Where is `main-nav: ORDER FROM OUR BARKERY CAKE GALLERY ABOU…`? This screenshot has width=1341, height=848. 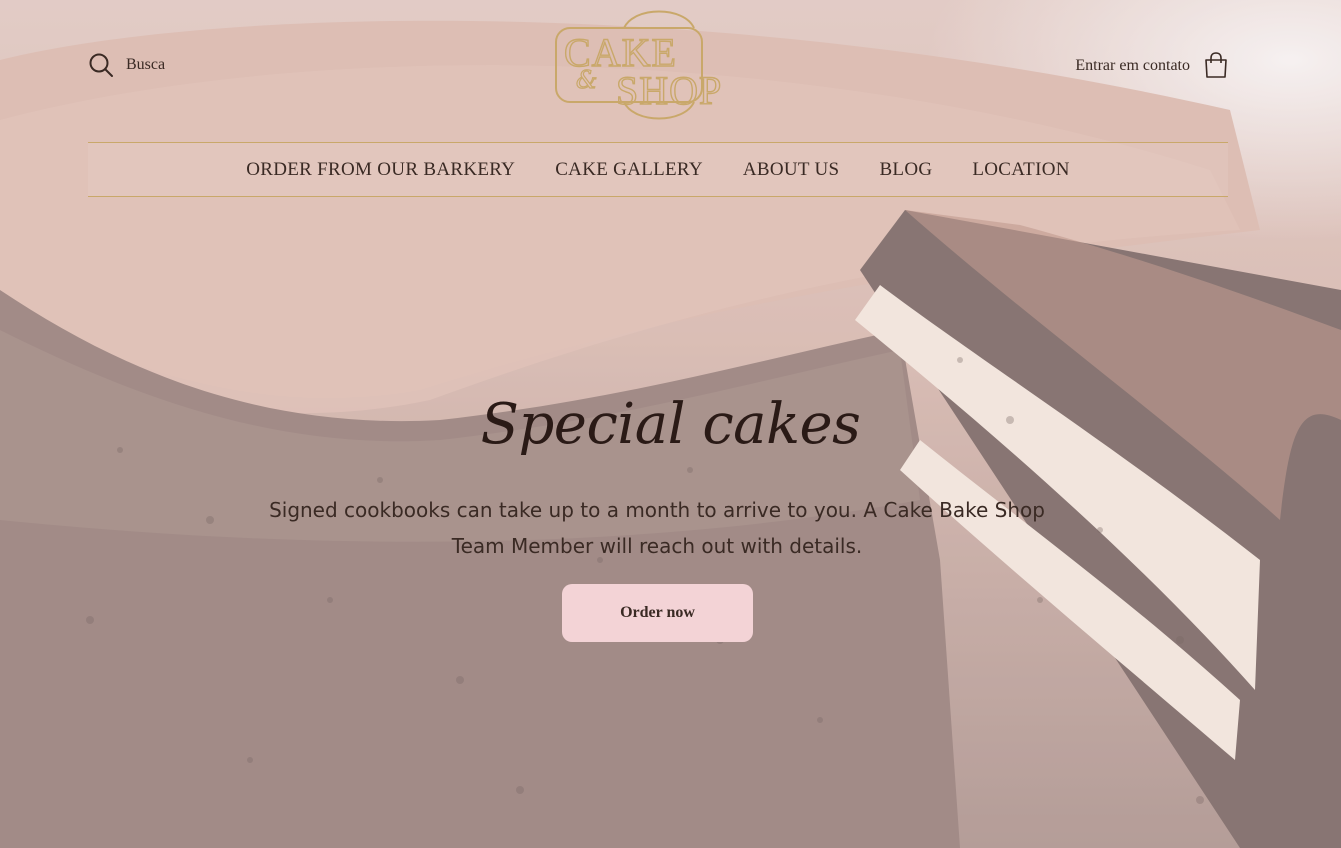
main-nav: ORDER FROM OUR BARKERY CAKE GALLERY ABOU… is located at coordinates (658, 169).